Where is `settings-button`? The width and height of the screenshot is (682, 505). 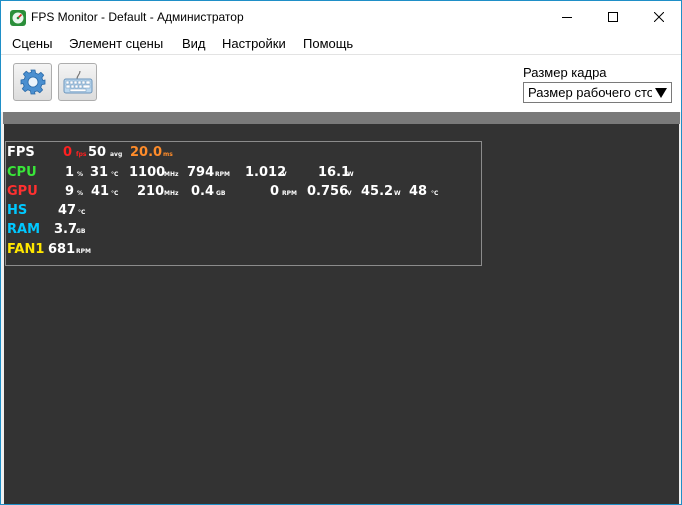
settings-button is located at coordinates (32, 82).